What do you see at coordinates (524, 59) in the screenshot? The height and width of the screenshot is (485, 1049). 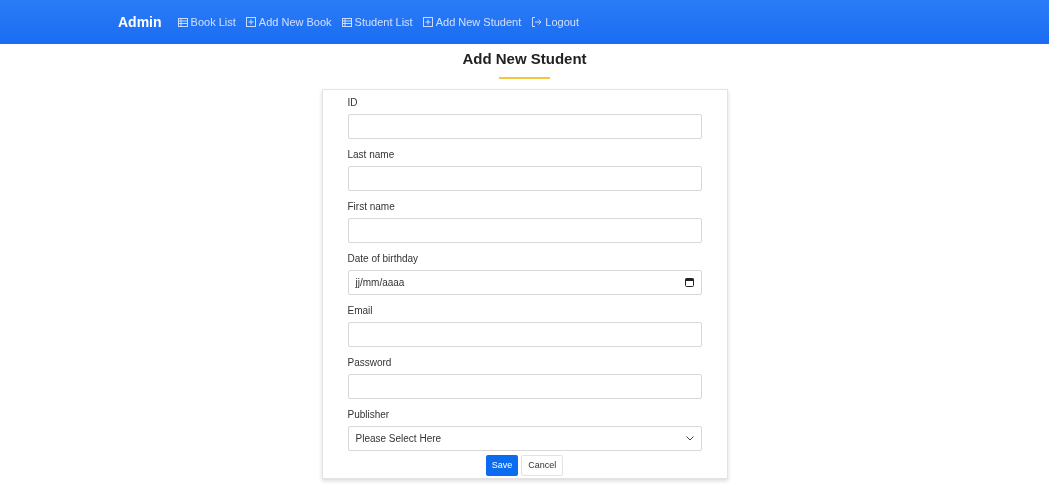 I see `page-title: Add New Student` at bounding box center [524, 59].